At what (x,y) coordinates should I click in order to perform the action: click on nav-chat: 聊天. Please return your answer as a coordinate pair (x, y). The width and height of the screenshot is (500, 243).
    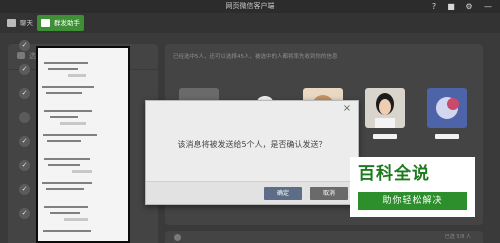
    Looking at the image, I should click on (20, 23).